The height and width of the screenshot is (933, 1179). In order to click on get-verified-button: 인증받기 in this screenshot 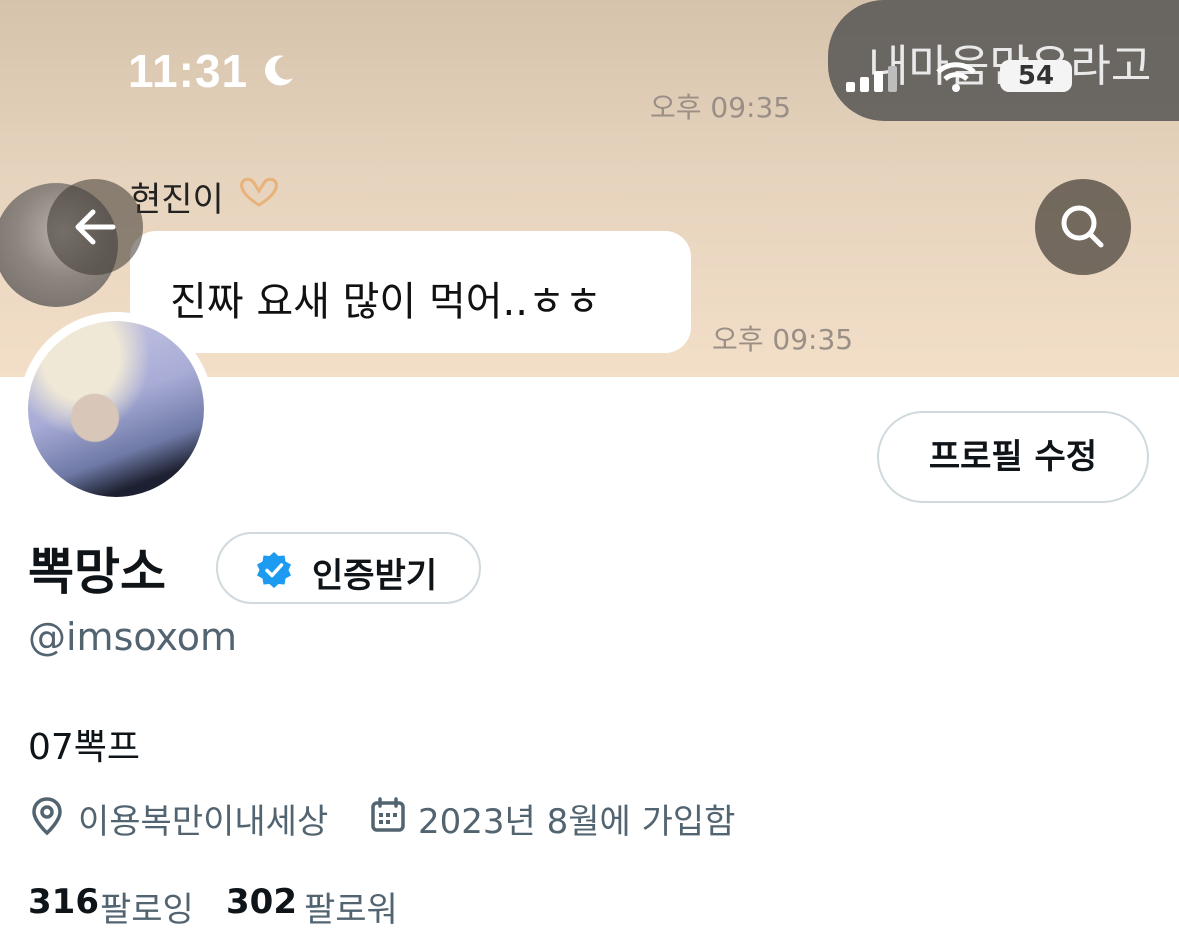, I will do `click(348, 568)`.